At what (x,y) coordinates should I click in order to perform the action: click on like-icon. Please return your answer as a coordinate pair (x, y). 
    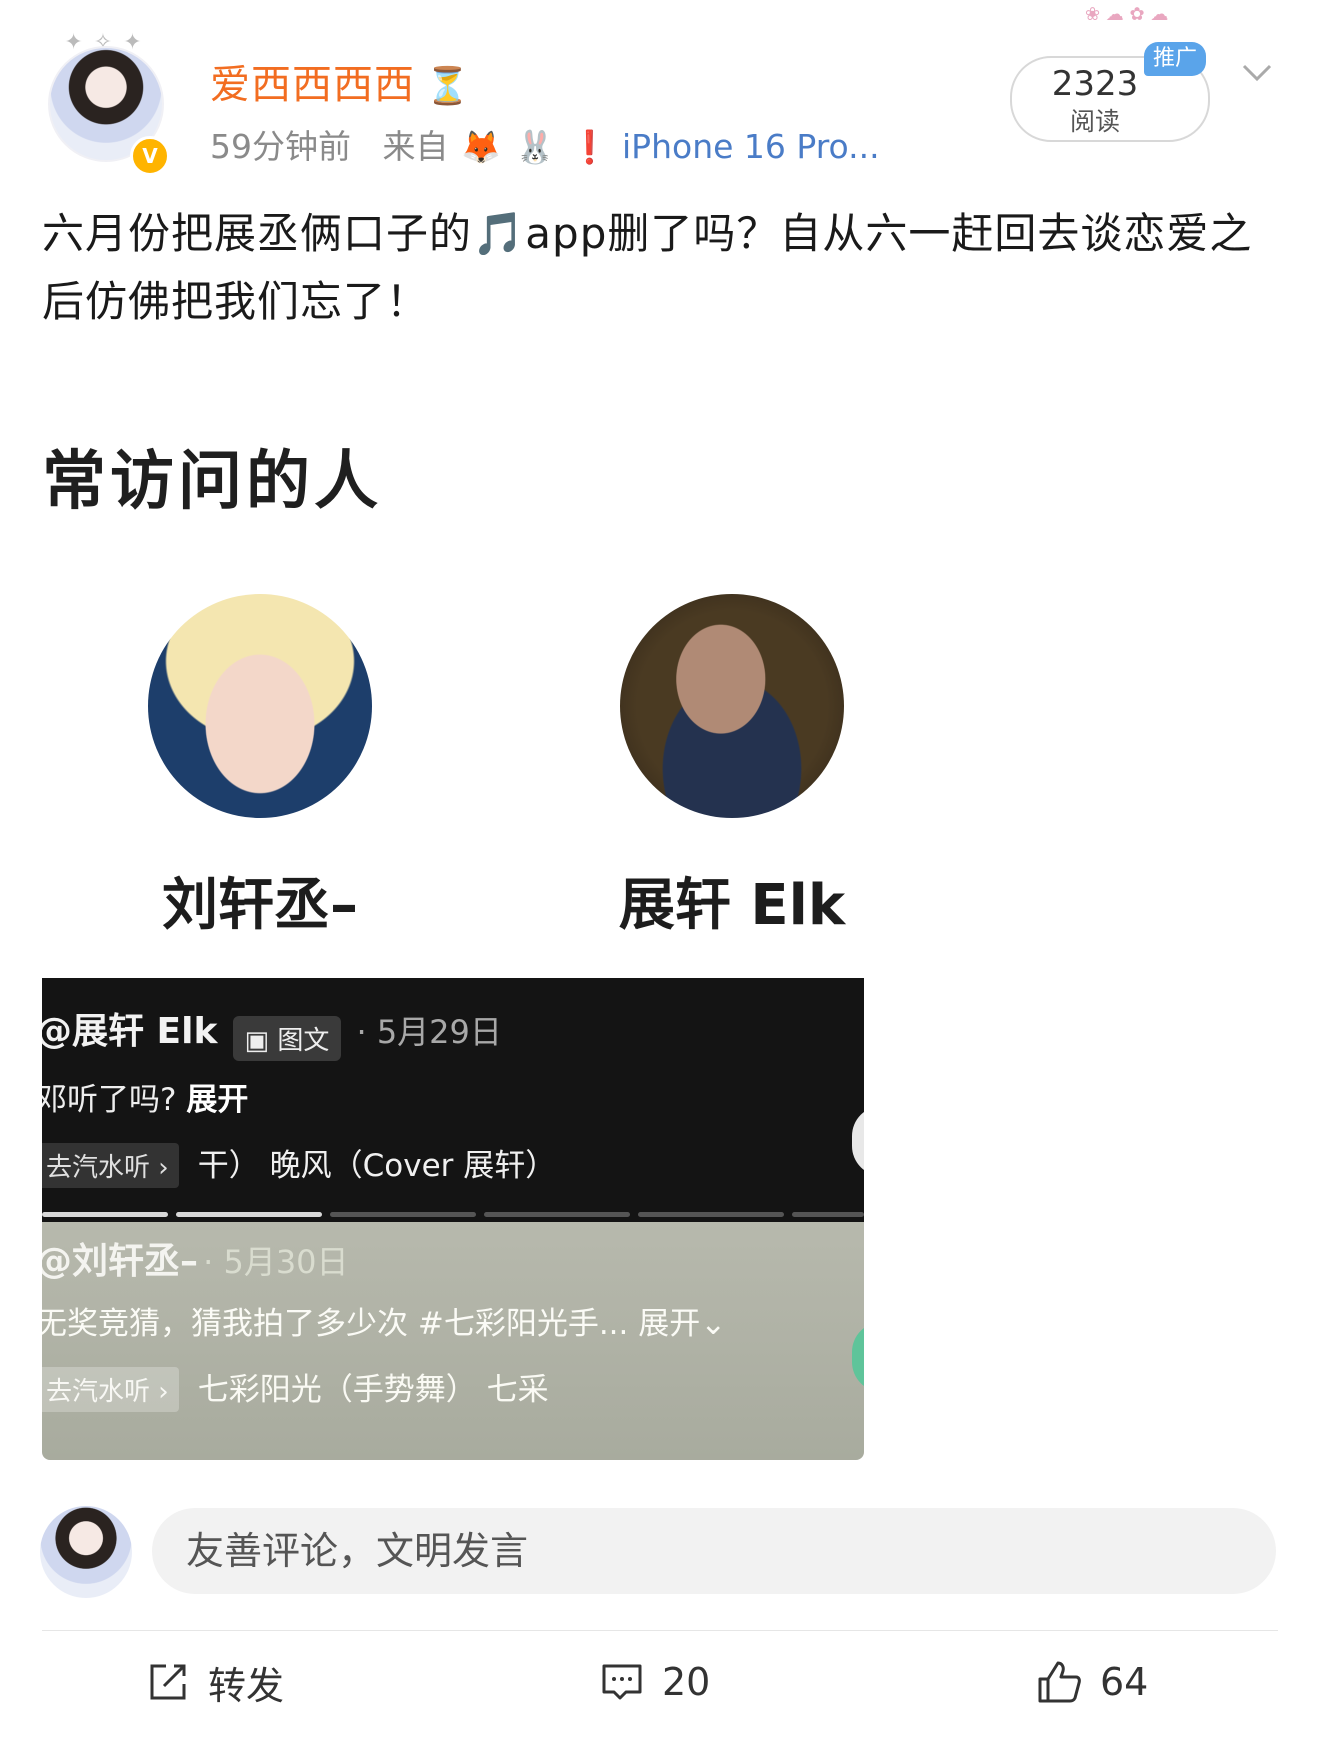
    Looking at the image, I should click on (1059, 1682).